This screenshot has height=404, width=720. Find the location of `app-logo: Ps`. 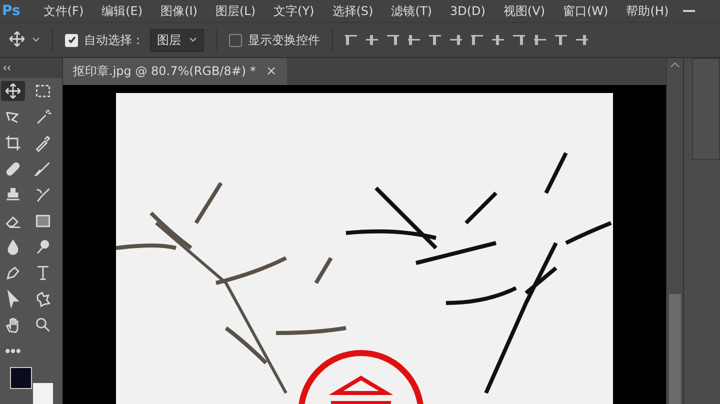

app-logo: Ps is located at coordinates (11, 11).